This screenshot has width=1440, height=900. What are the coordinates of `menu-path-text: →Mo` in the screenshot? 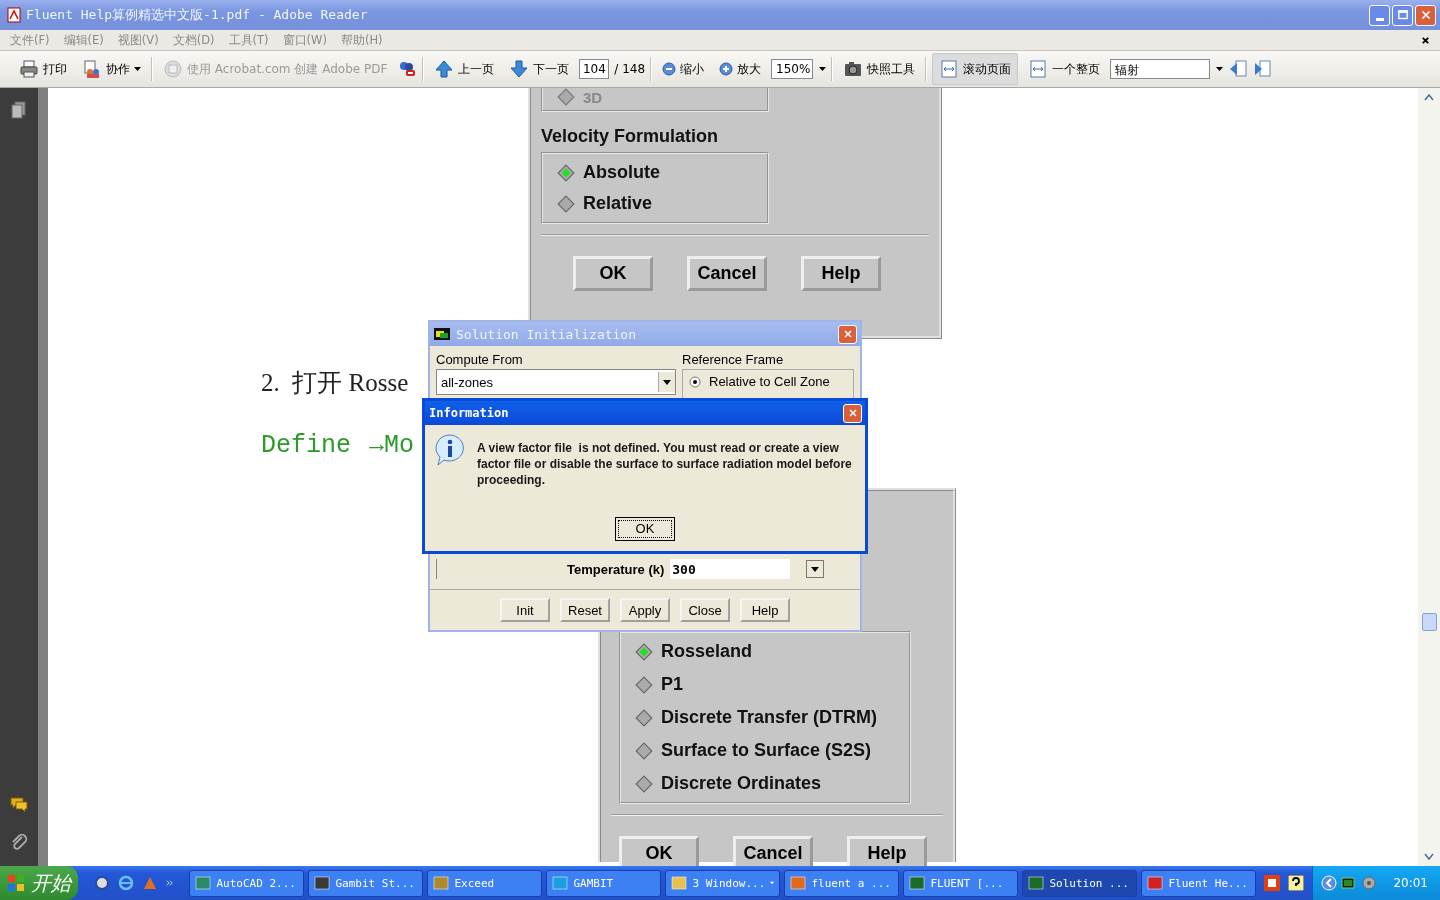 It's located at (392, 445).